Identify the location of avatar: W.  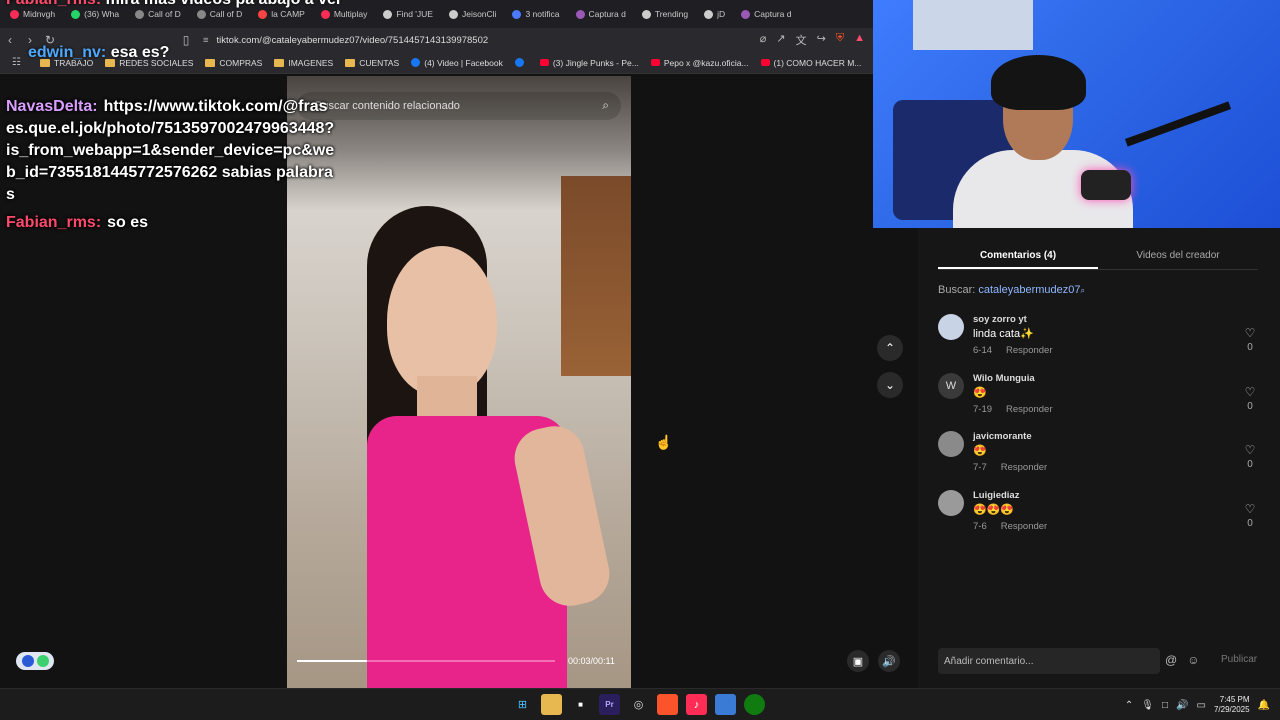
(951, 385).